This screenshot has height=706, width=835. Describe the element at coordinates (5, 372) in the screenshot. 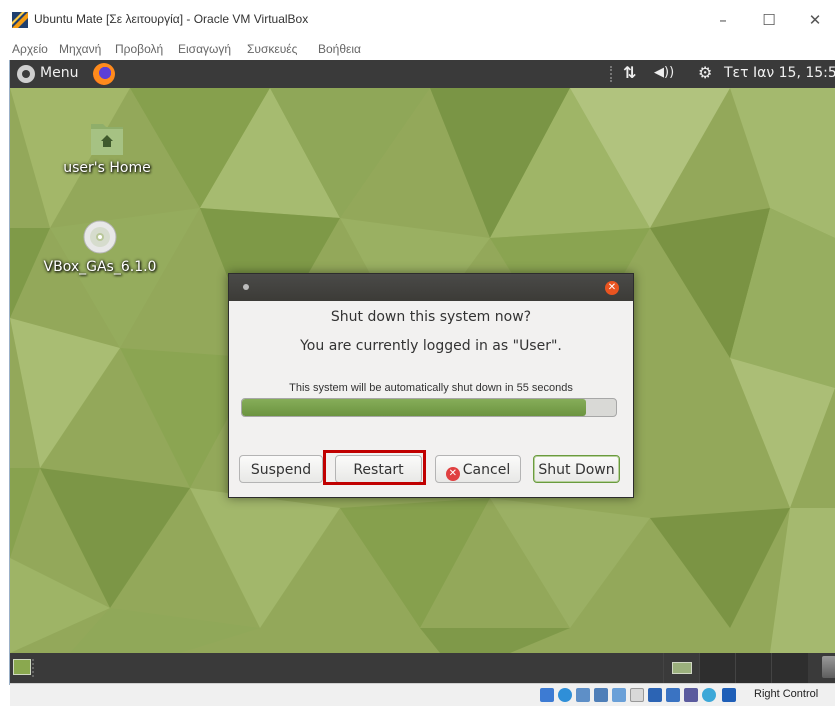

I see `vm-frame-border` at that location.